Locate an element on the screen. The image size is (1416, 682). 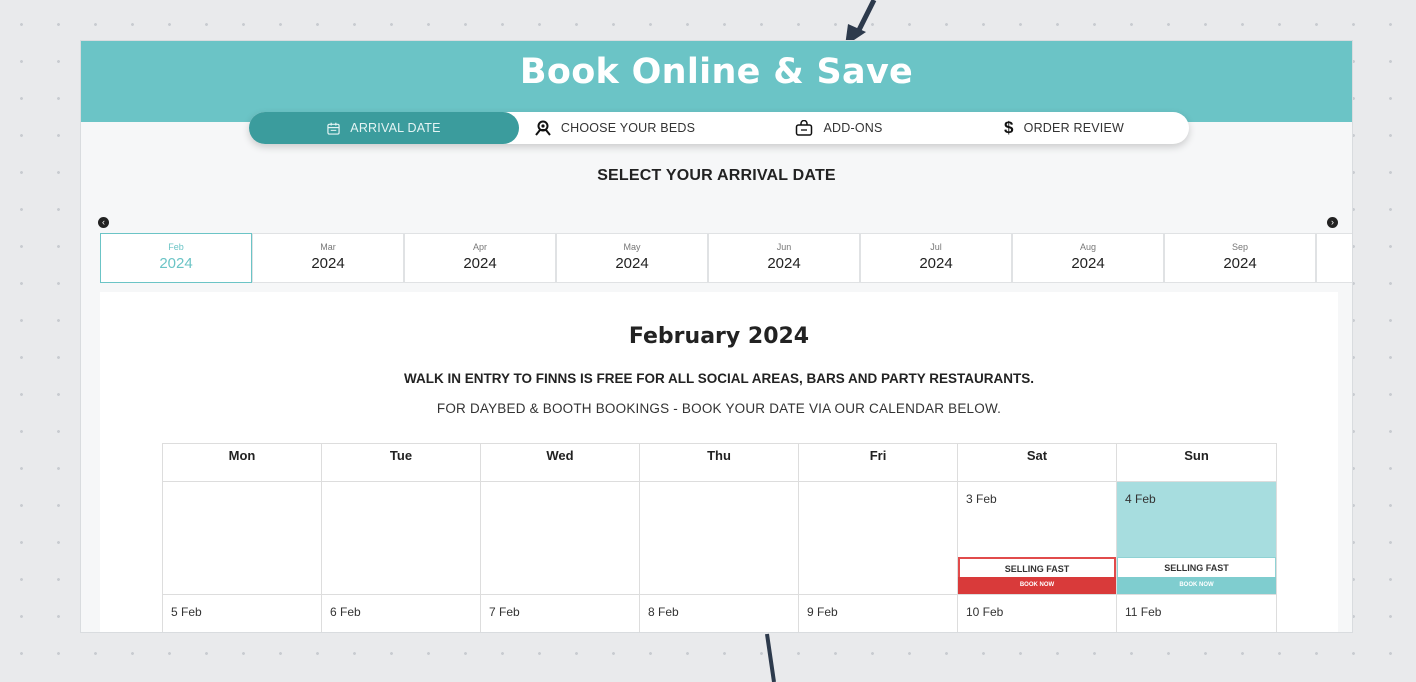
weekday-header: Sun is located at coordinates (1197, 463).